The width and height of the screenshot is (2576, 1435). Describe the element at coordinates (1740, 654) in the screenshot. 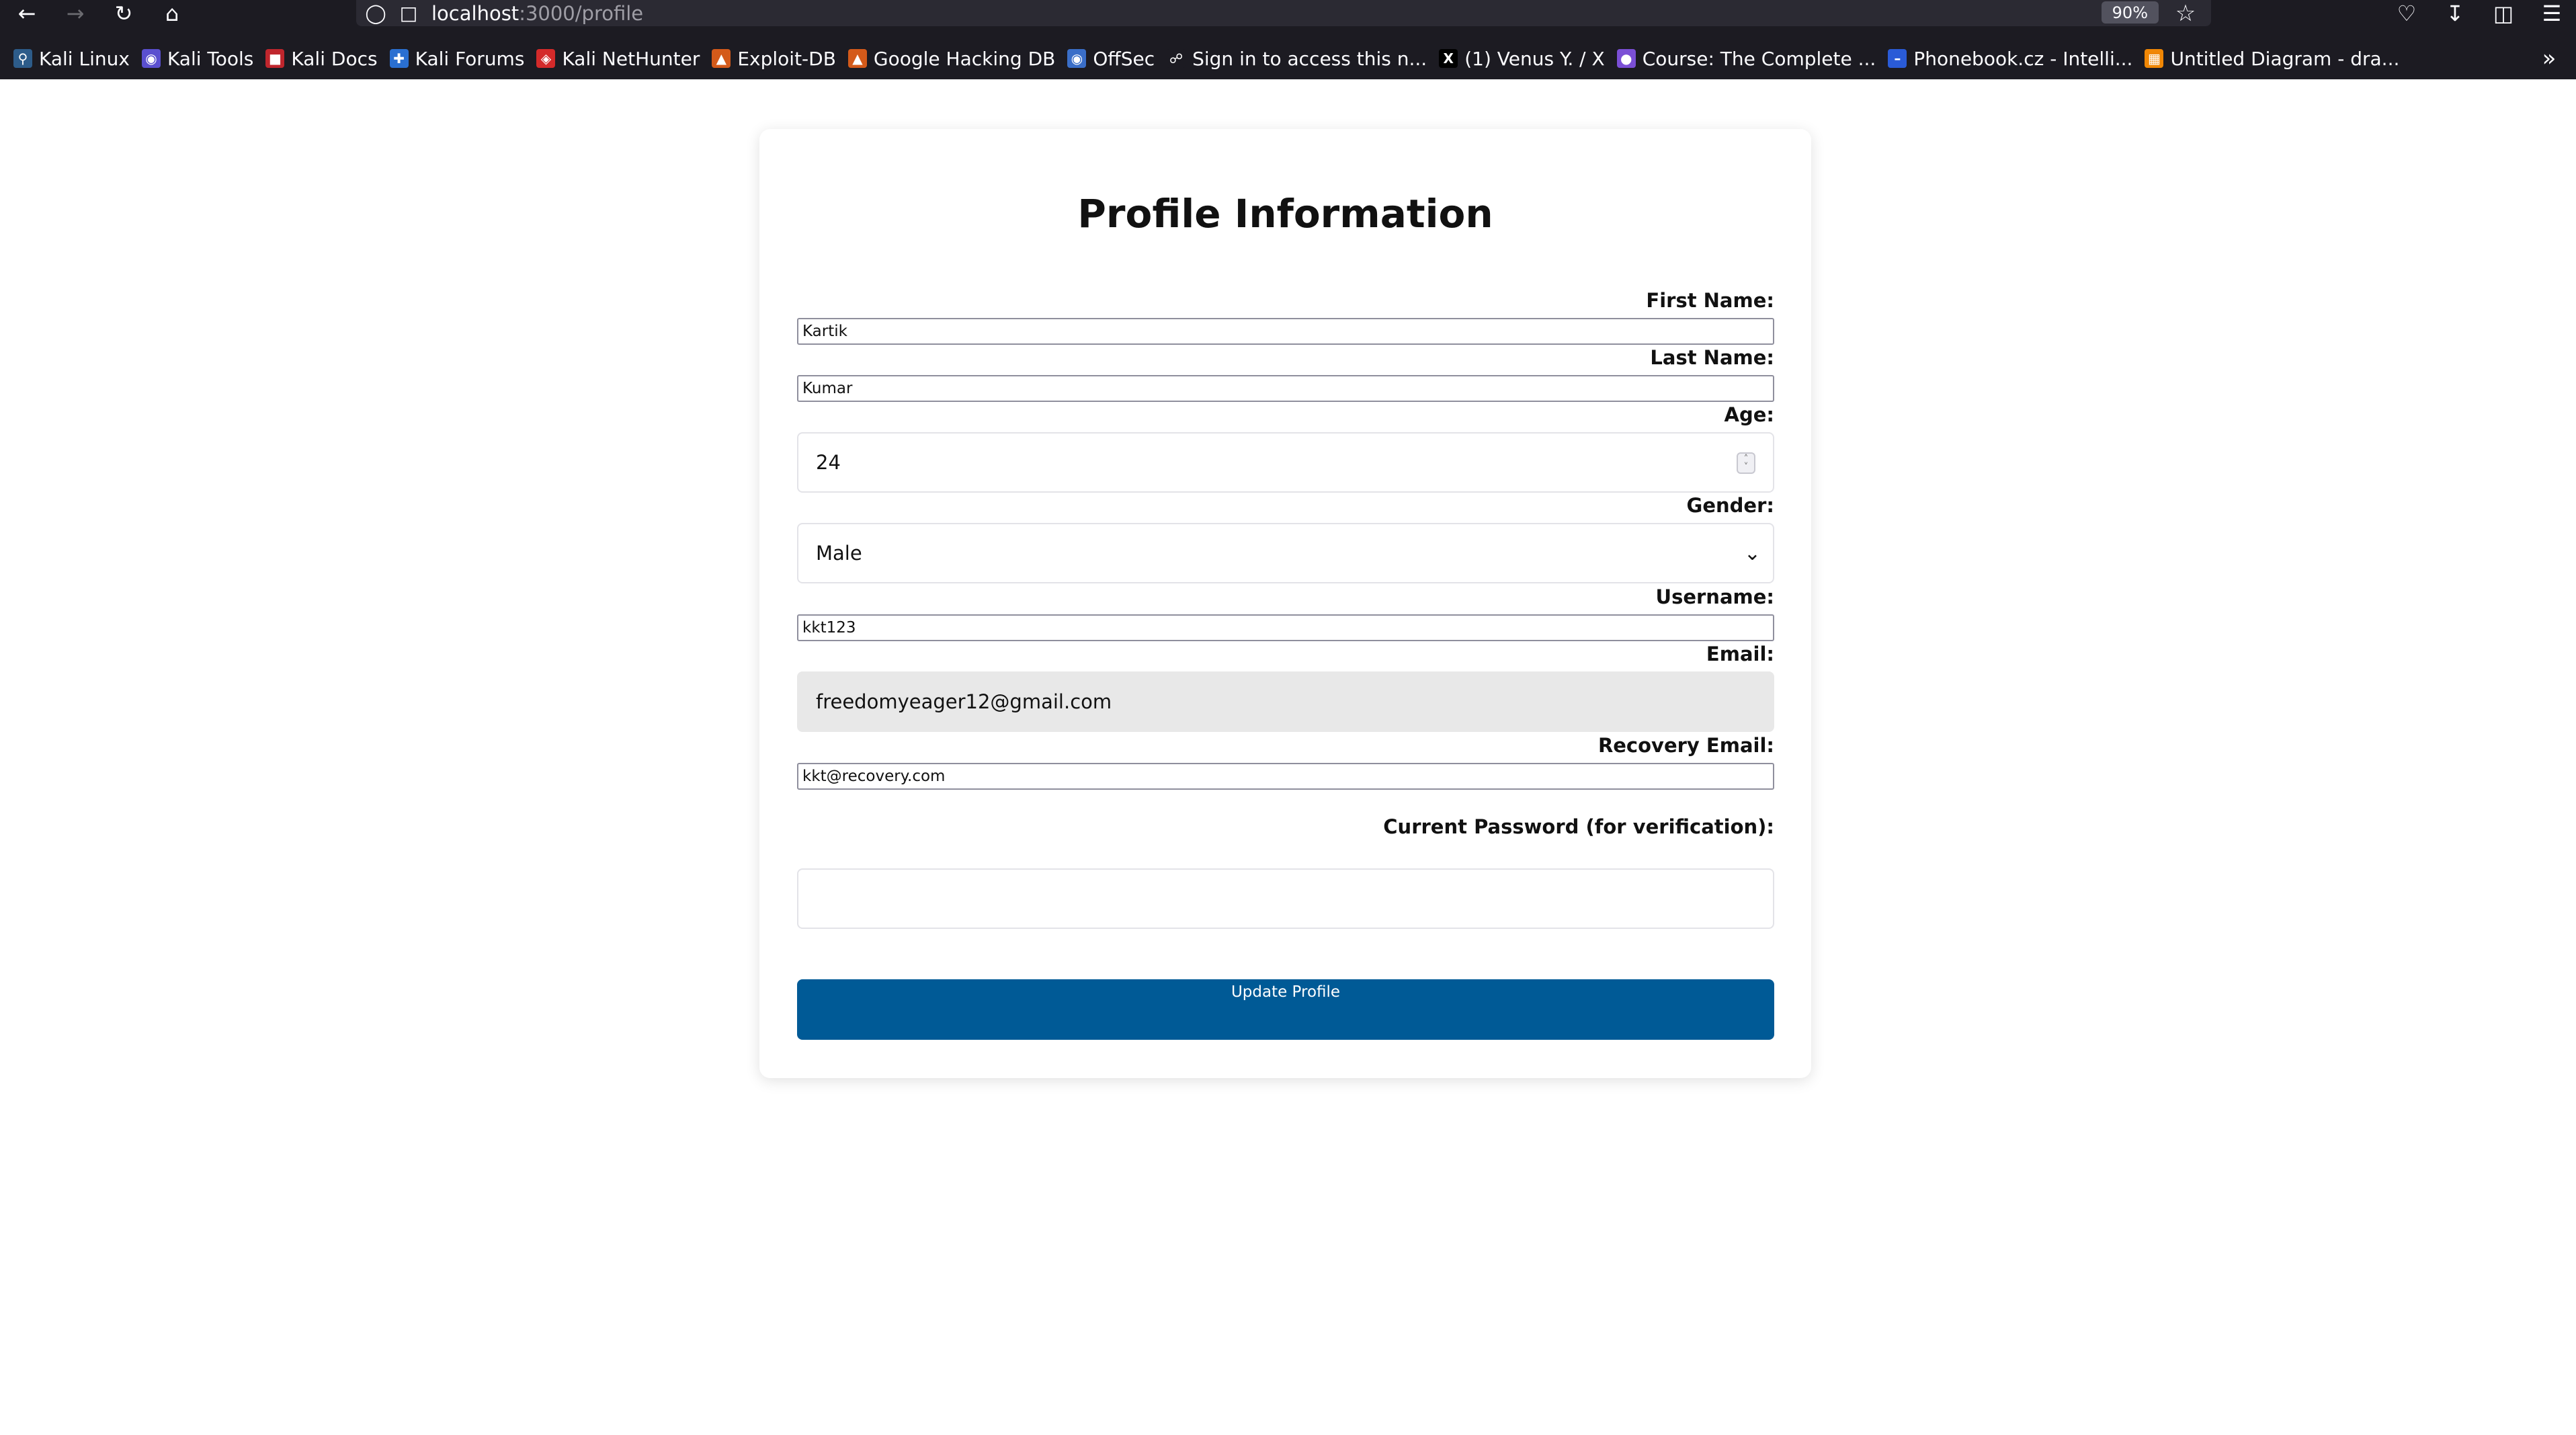

I see `email-label: Email:` at that location.